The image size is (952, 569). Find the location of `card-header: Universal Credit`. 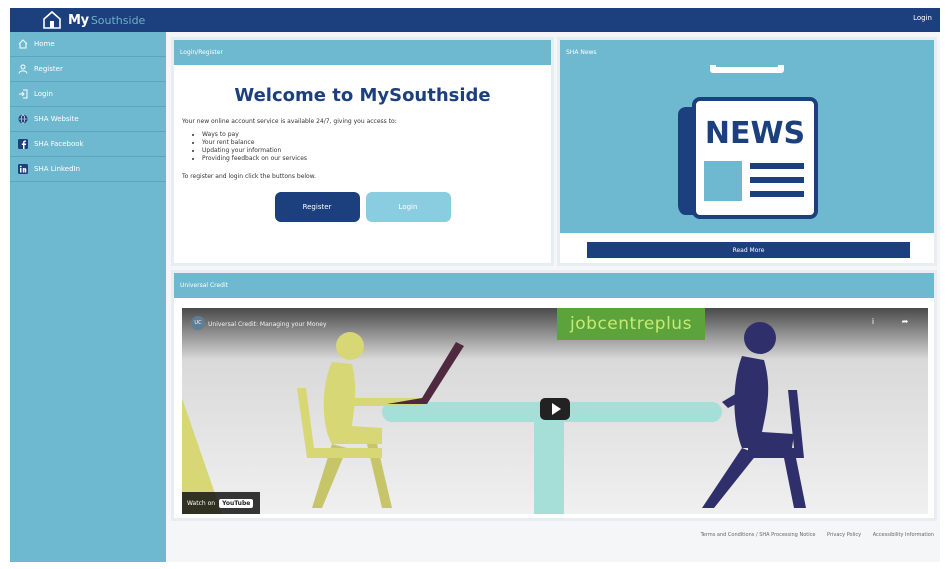

card-header: Universal Credit is located at coordinates (554, 285).